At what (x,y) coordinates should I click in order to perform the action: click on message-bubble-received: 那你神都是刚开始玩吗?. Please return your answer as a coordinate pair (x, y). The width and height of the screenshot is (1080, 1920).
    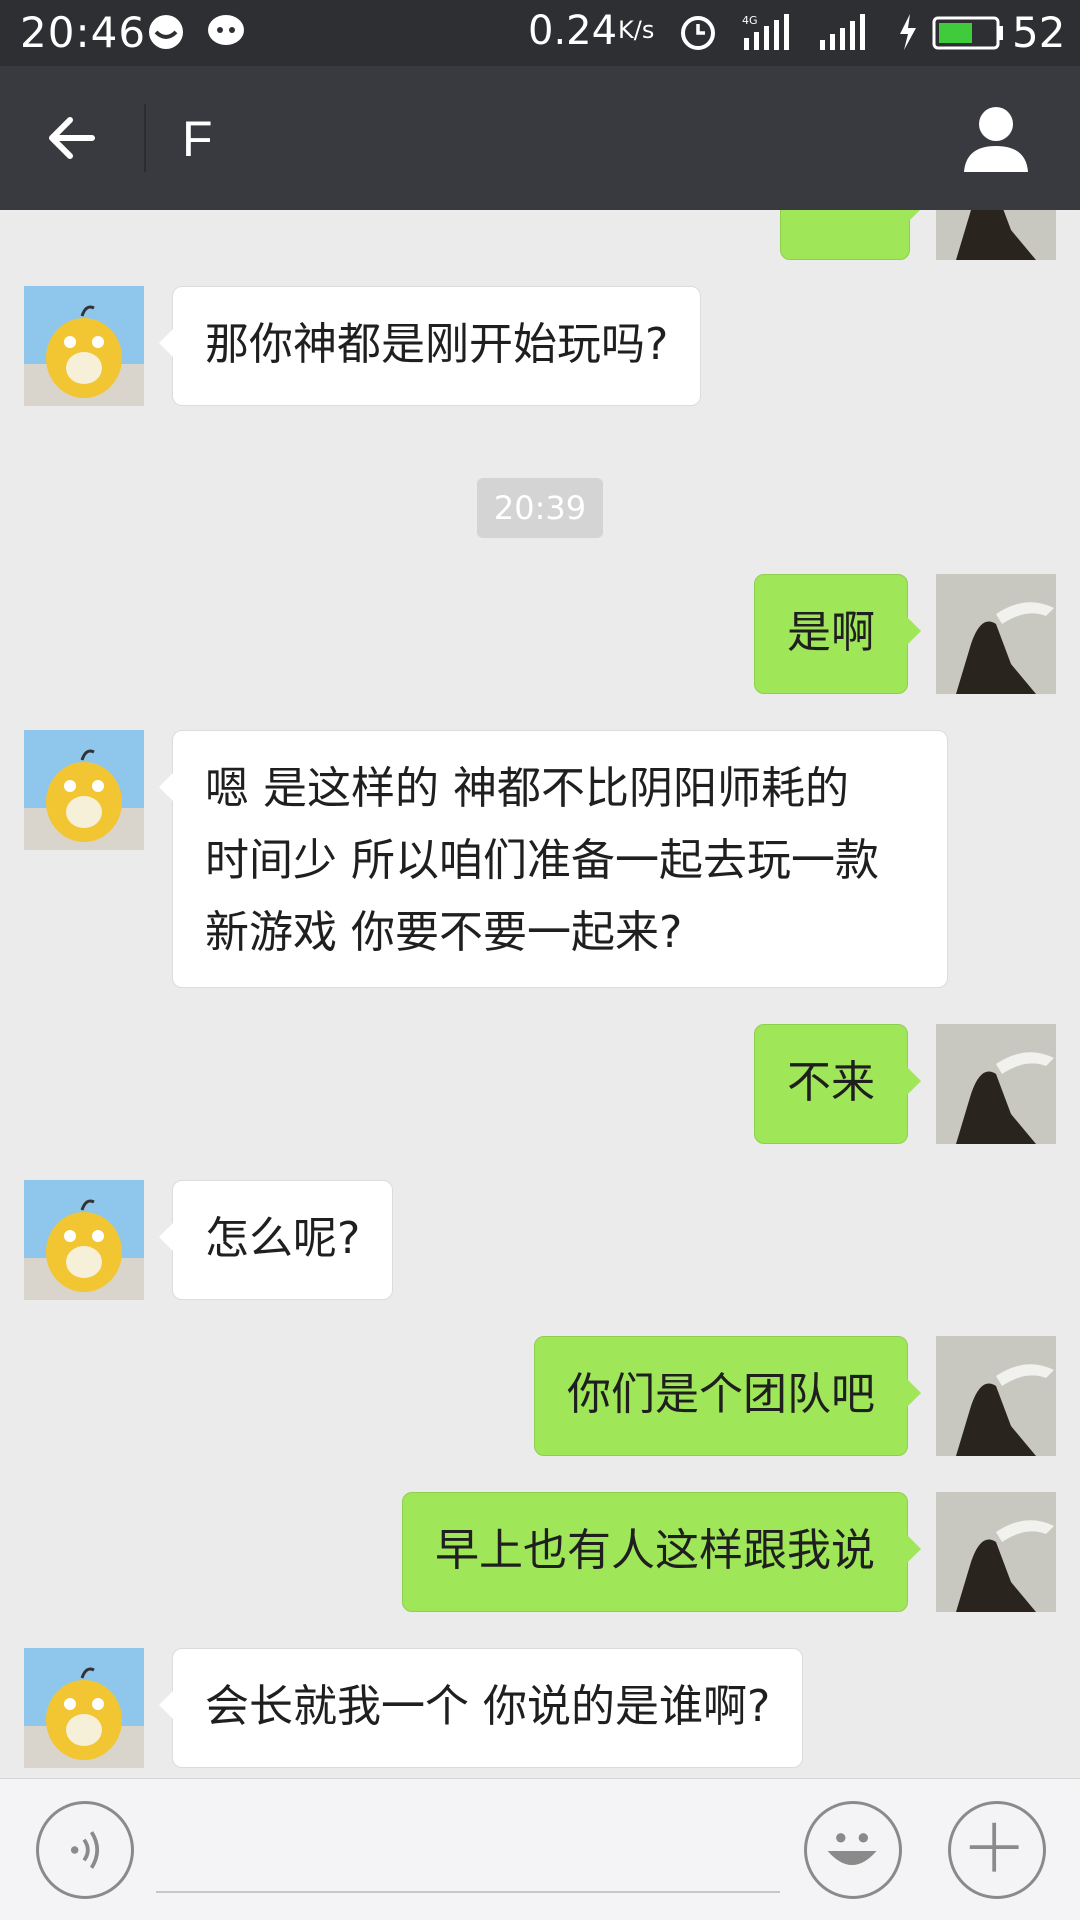
    Looking at the image, I should click on (430, 346).